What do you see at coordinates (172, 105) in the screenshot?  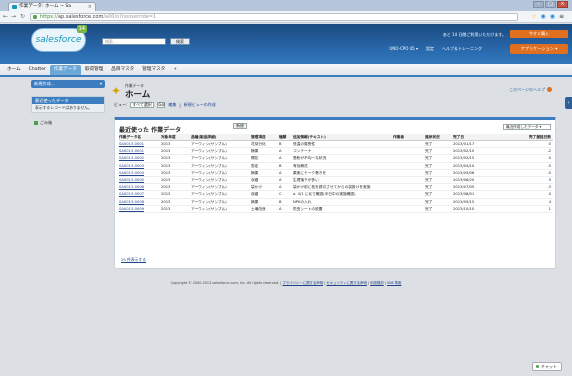 I see `view-edit-link: 編集` at bounding box center [172, 105].